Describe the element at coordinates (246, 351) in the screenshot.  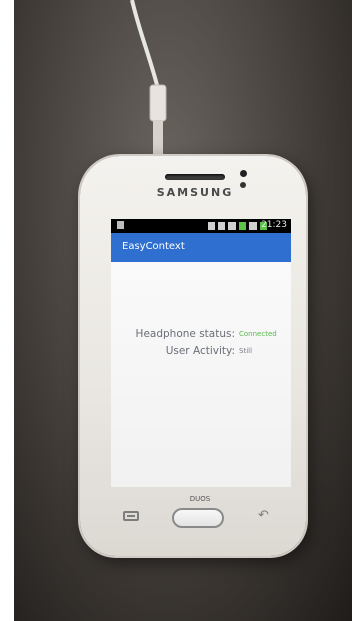
I see `user-activity-value: Still` at that location.